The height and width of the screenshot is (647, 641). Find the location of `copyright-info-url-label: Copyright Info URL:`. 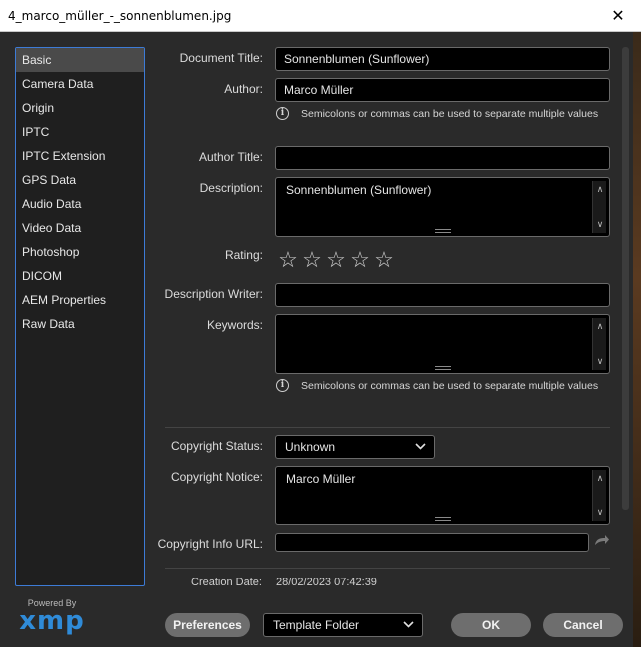

copyright-info-url-label: Copyright Info URL: is located at coordinates (210, 544).